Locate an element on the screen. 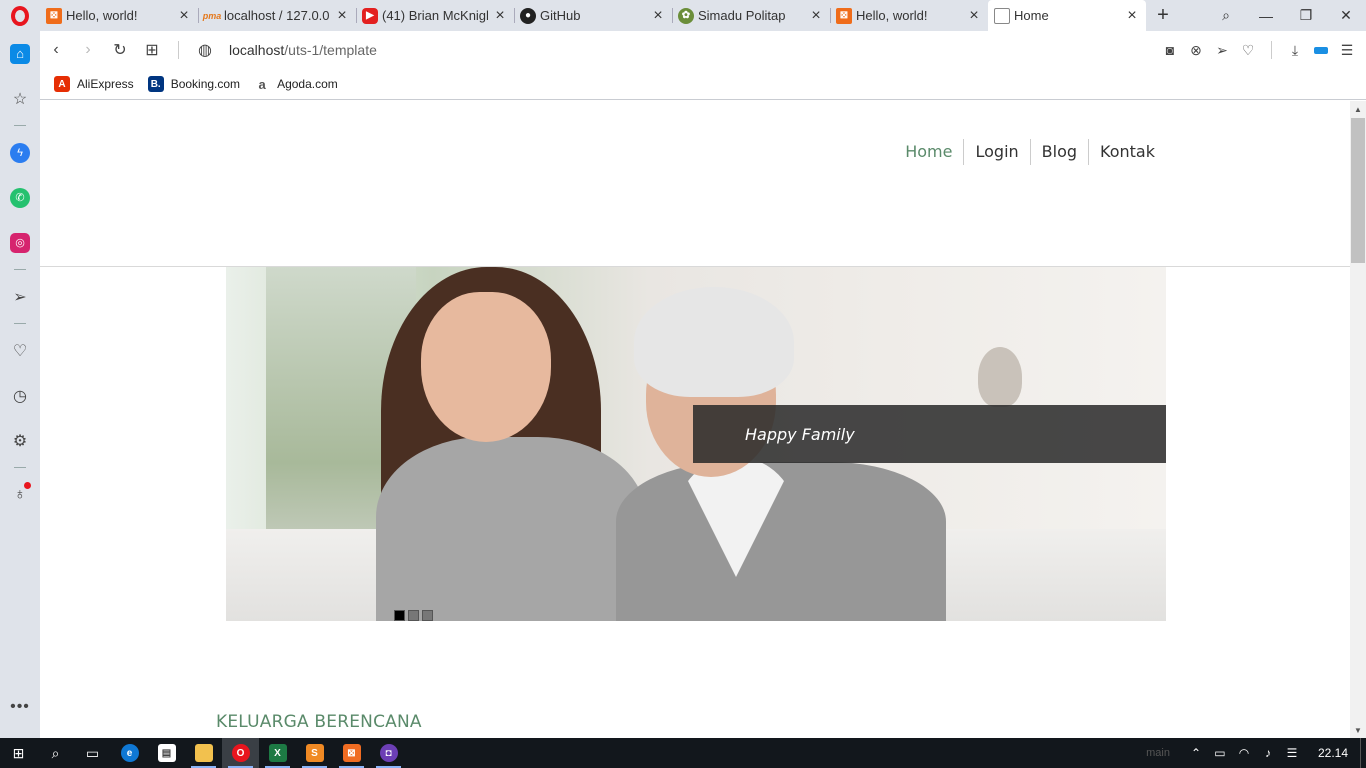 The width and height of the screenshot is (1366, 768). opera-menu-button is located at coordinates (20, 15).